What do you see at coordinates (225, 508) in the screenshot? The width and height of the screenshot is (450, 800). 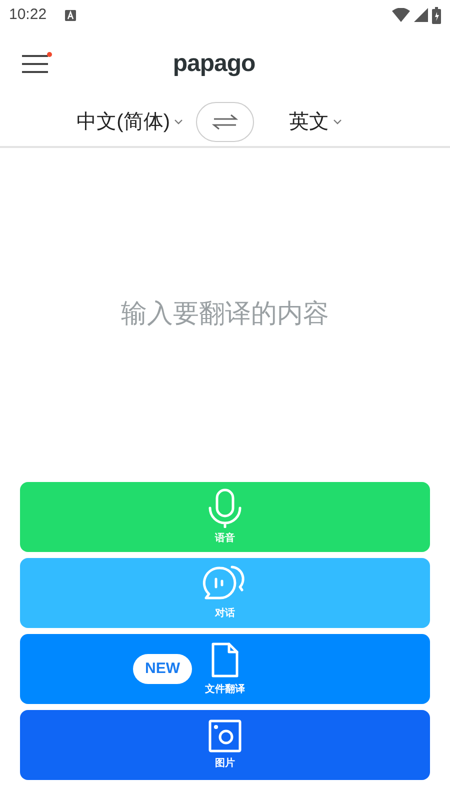 I see `microphone-icon` at bounding box center [225, 508].